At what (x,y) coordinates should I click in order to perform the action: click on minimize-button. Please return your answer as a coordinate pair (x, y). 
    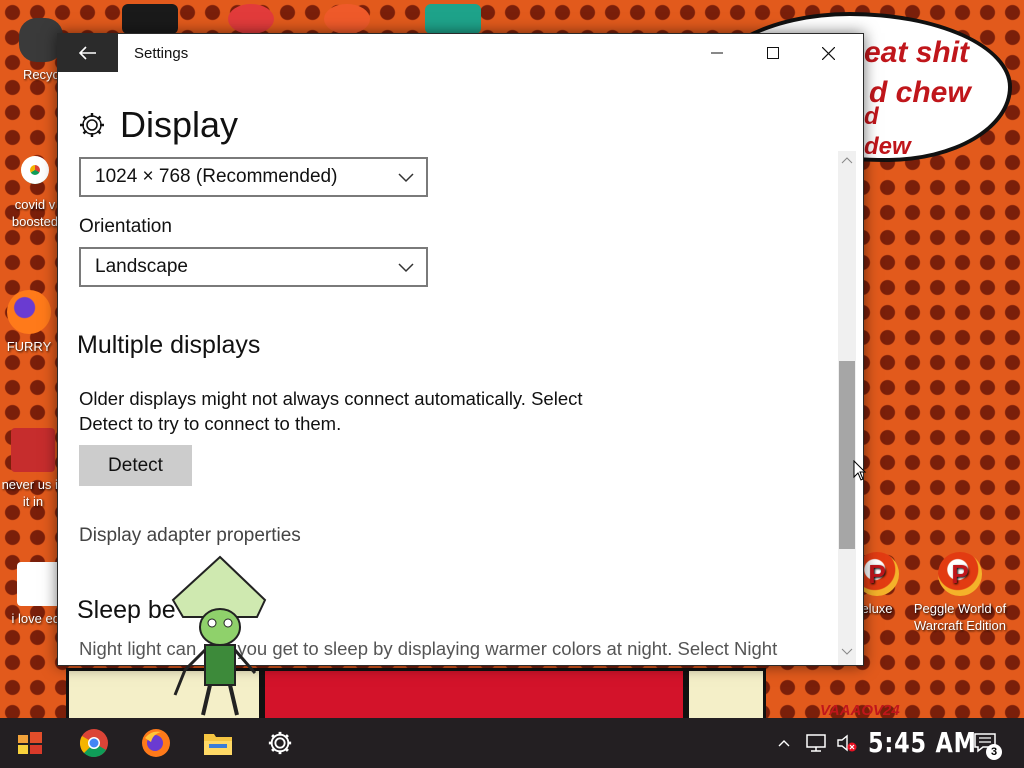
    Looking at the image, I should click on (716, 53).